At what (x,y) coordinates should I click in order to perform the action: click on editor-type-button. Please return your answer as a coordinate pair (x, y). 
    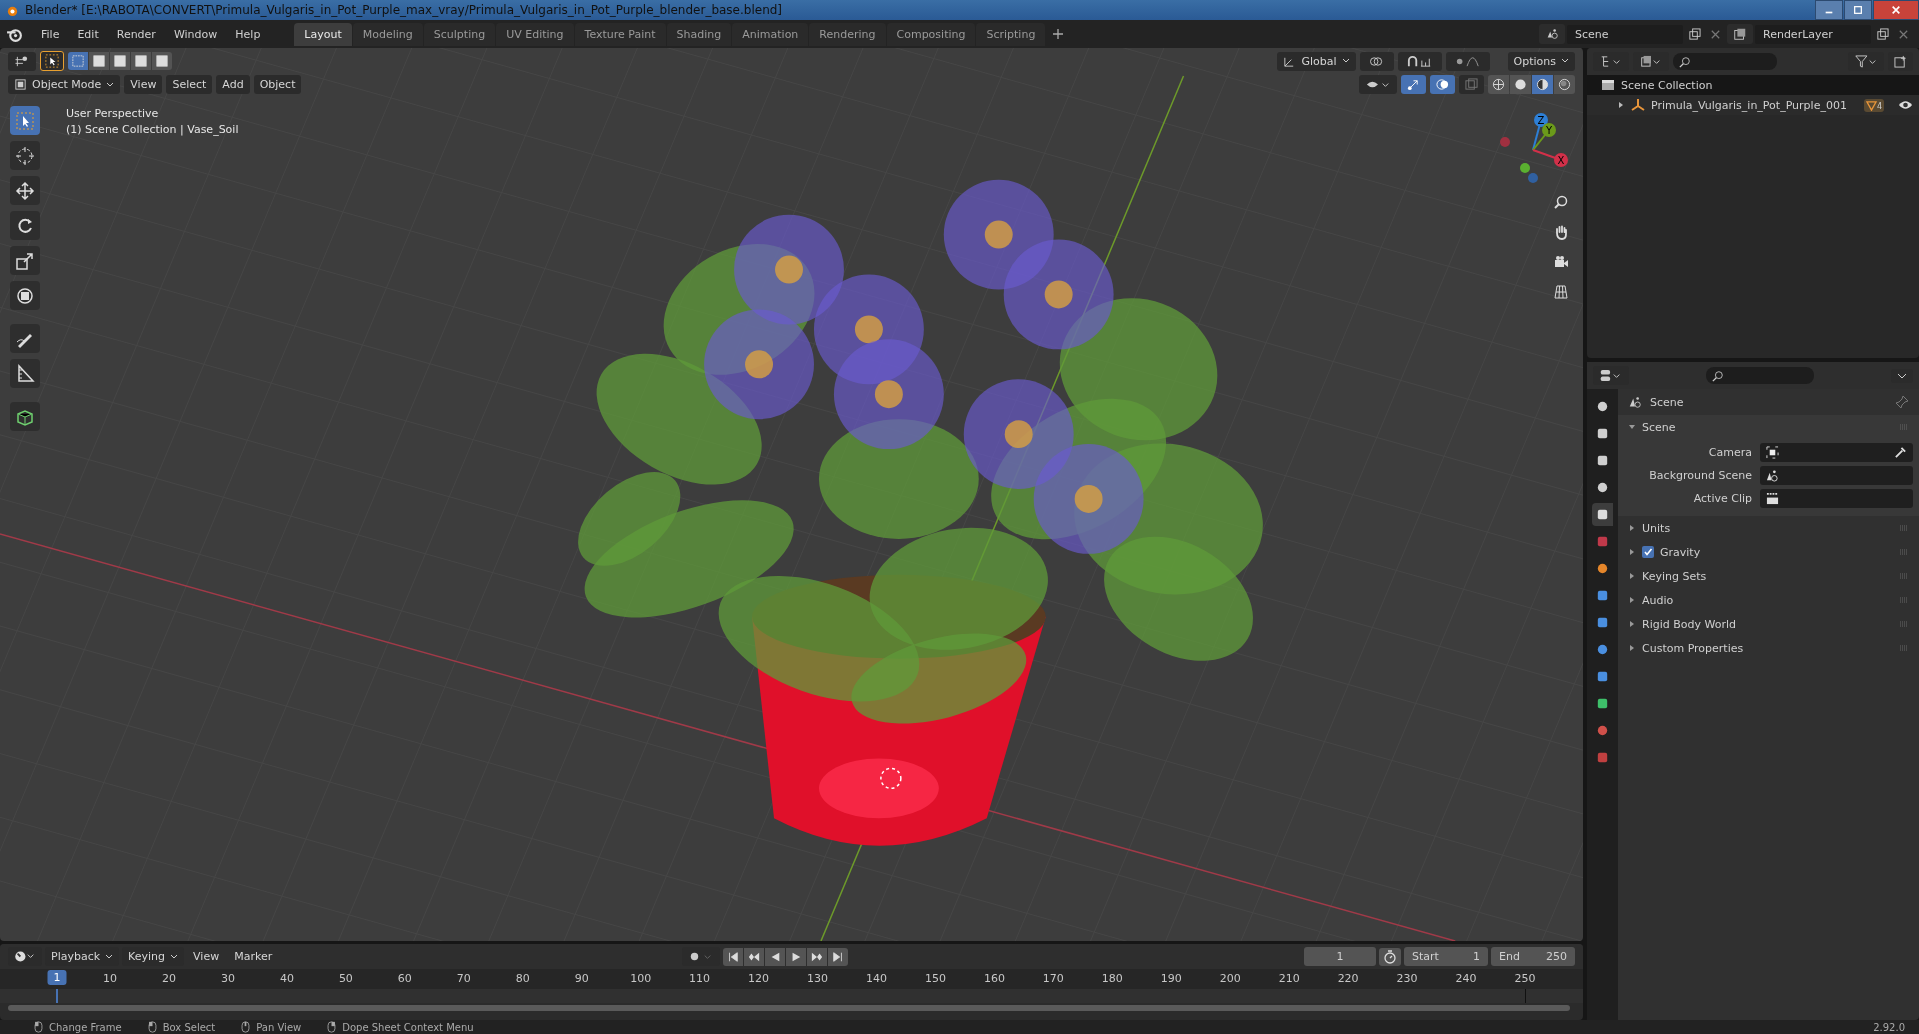
    Looking at the image, I should click on (22, 61).